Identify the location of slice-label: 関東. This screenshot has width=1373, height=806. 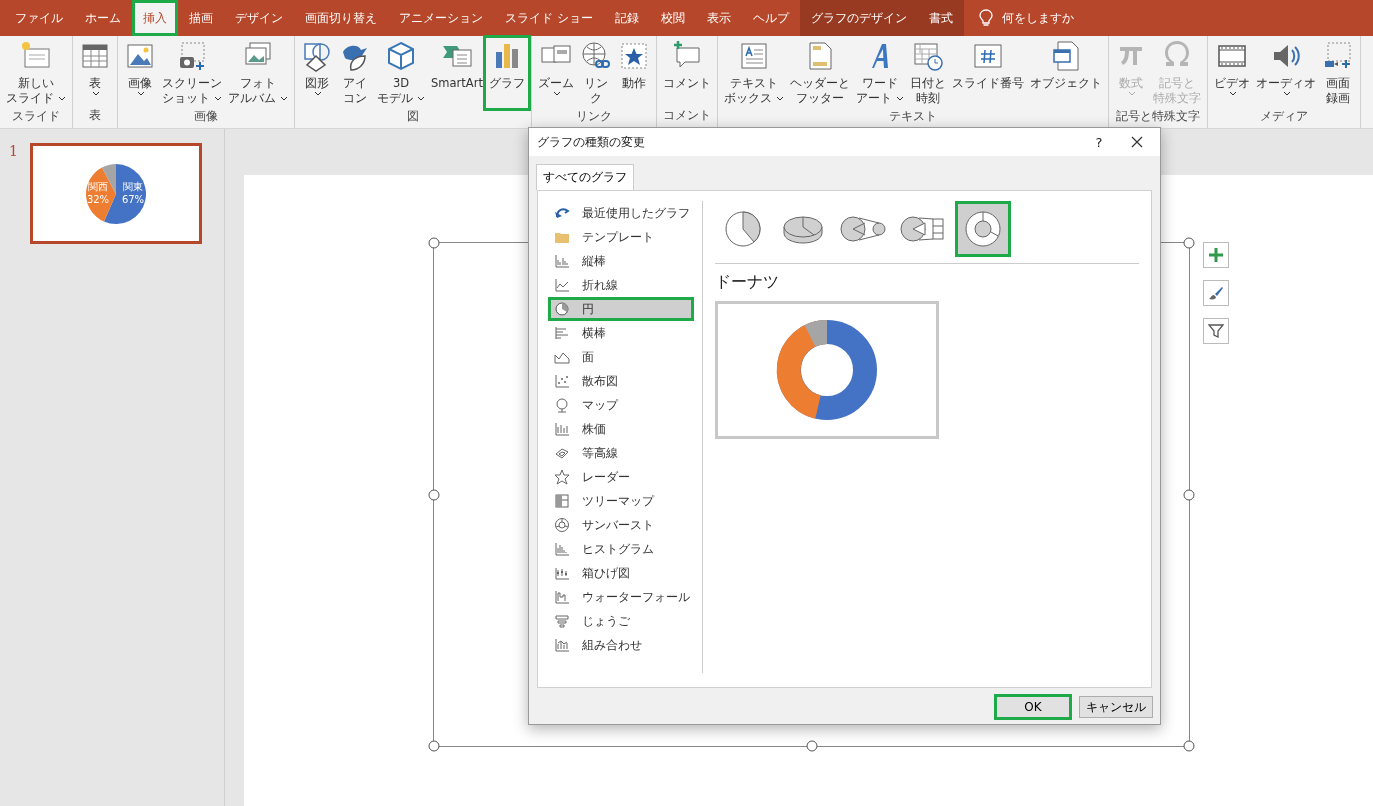
(132, 186).